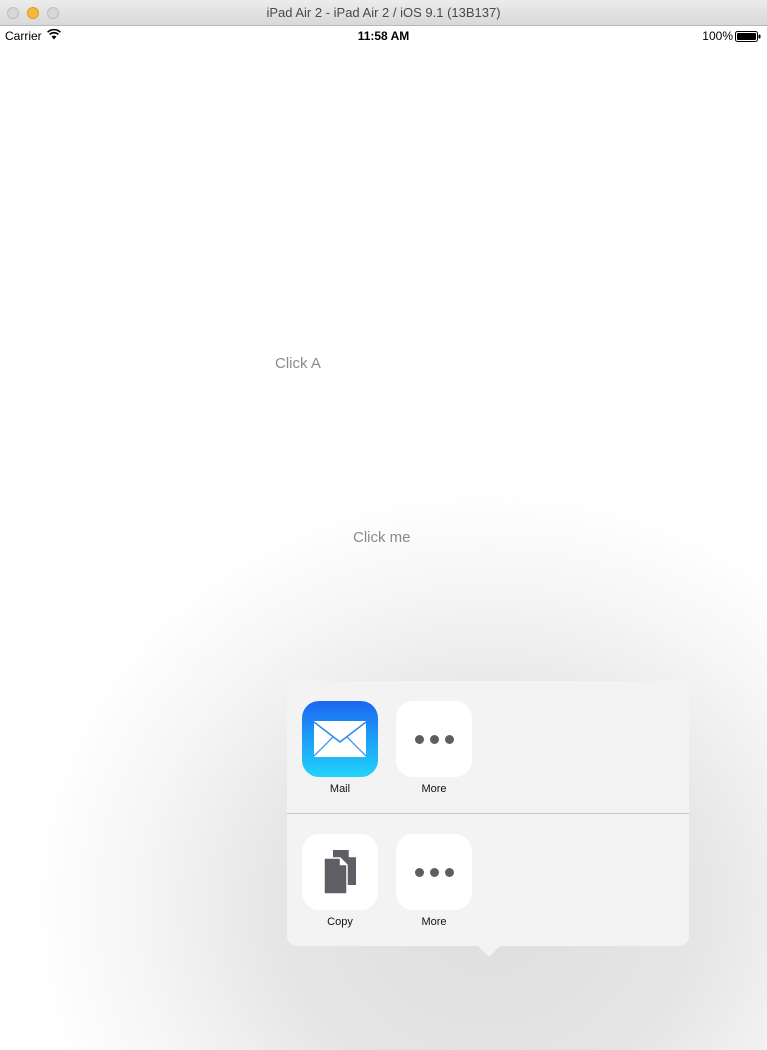 This screenshot has height=1050, width=767. What do you see at coordinates (340, 789) in the screenshot?
I see `share-item-label: Mail` at bounding box center [340, 789].